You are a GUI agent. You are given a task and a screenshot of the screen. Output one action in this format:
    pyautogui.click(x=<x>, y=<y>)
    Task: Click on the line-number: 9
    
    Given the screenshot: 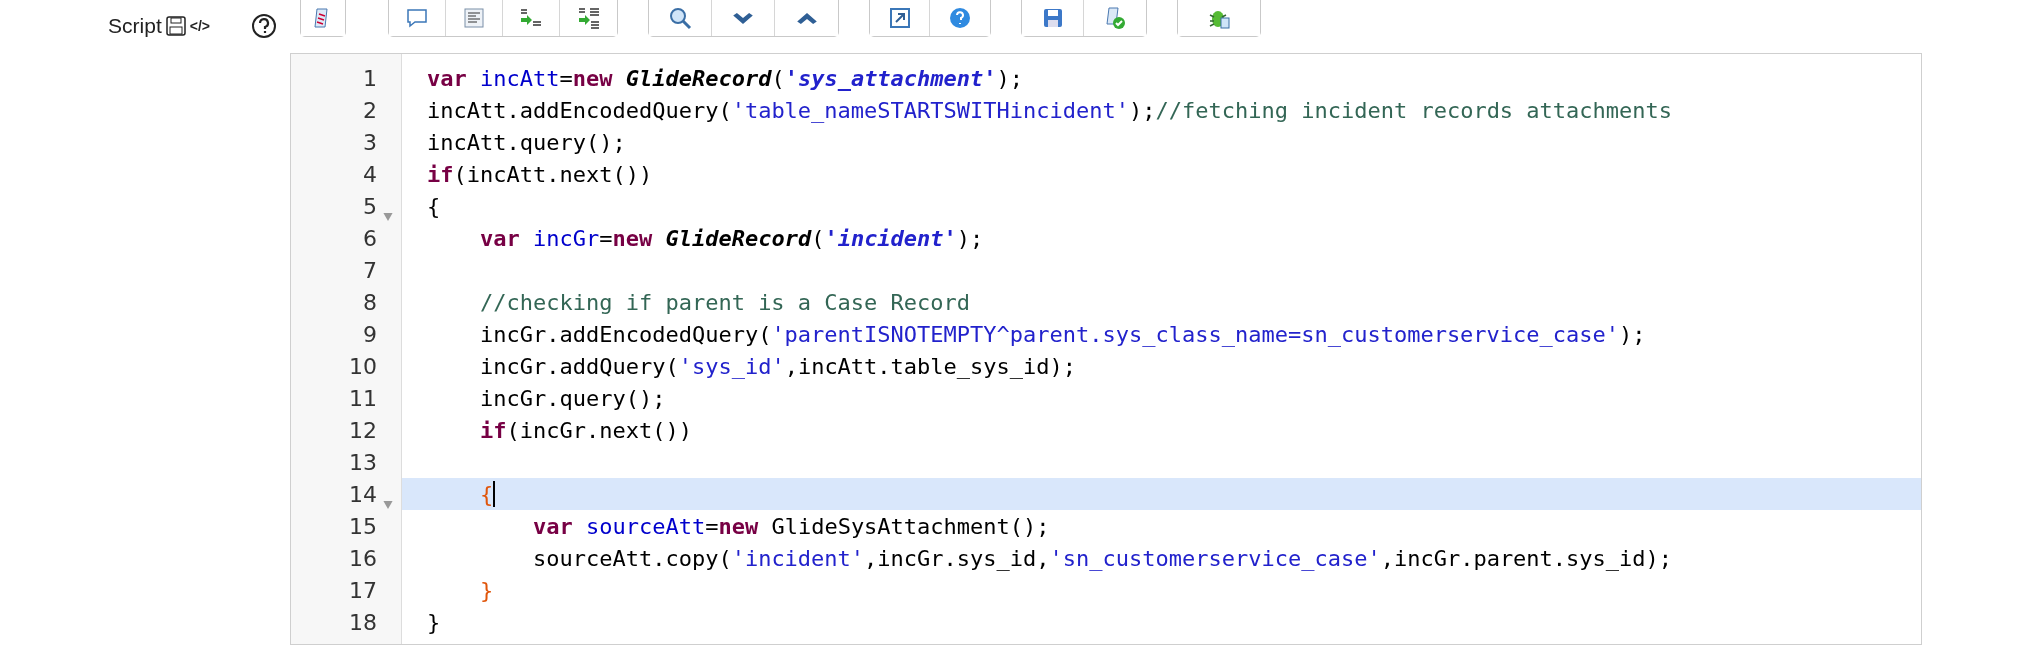 What is the action you would take?
    pyautogui.click(x=370, y=334)
    